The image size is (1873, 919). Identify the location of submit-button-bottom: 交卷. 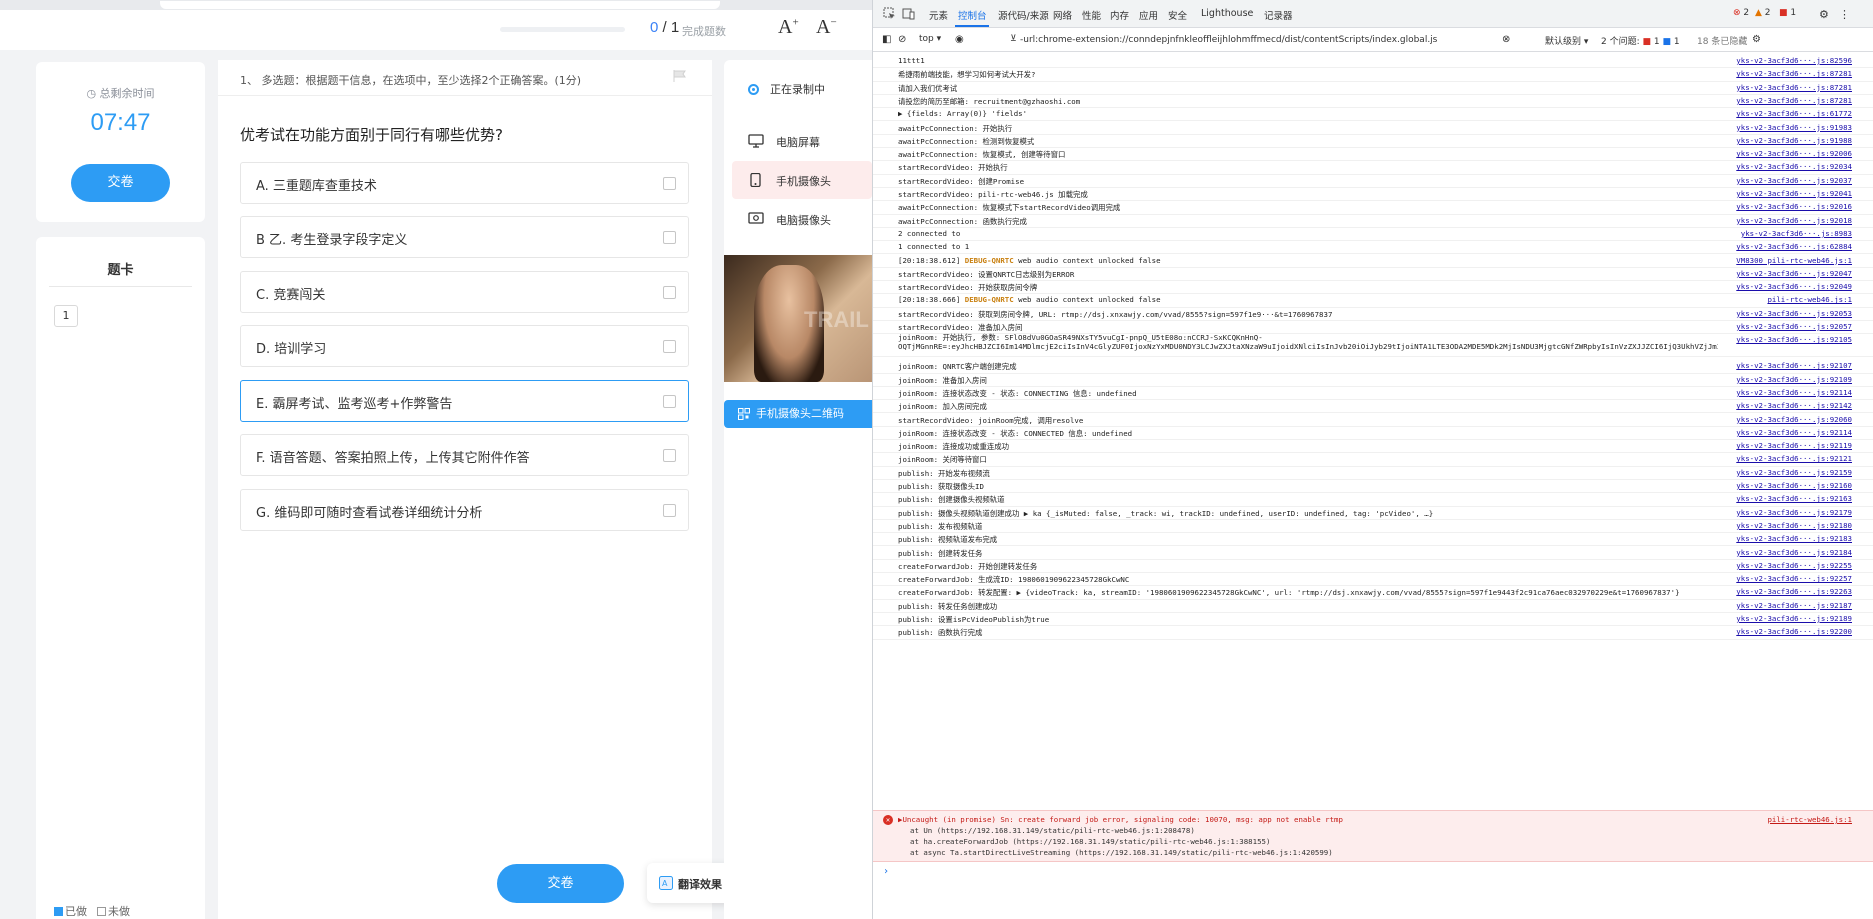
(560, 883).